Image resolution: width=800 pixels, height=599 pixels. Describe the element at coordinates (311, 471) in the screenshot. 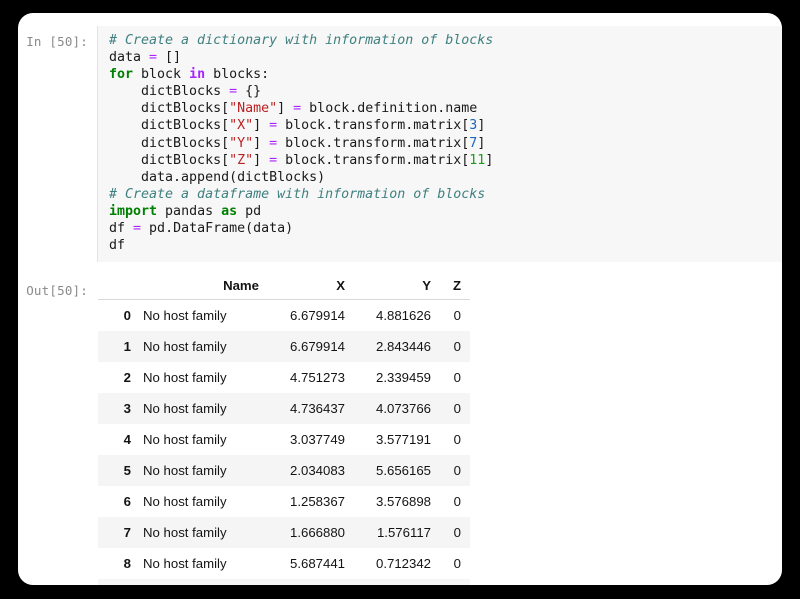

I see `dataframe-cell-x: 2.034083` at that location.